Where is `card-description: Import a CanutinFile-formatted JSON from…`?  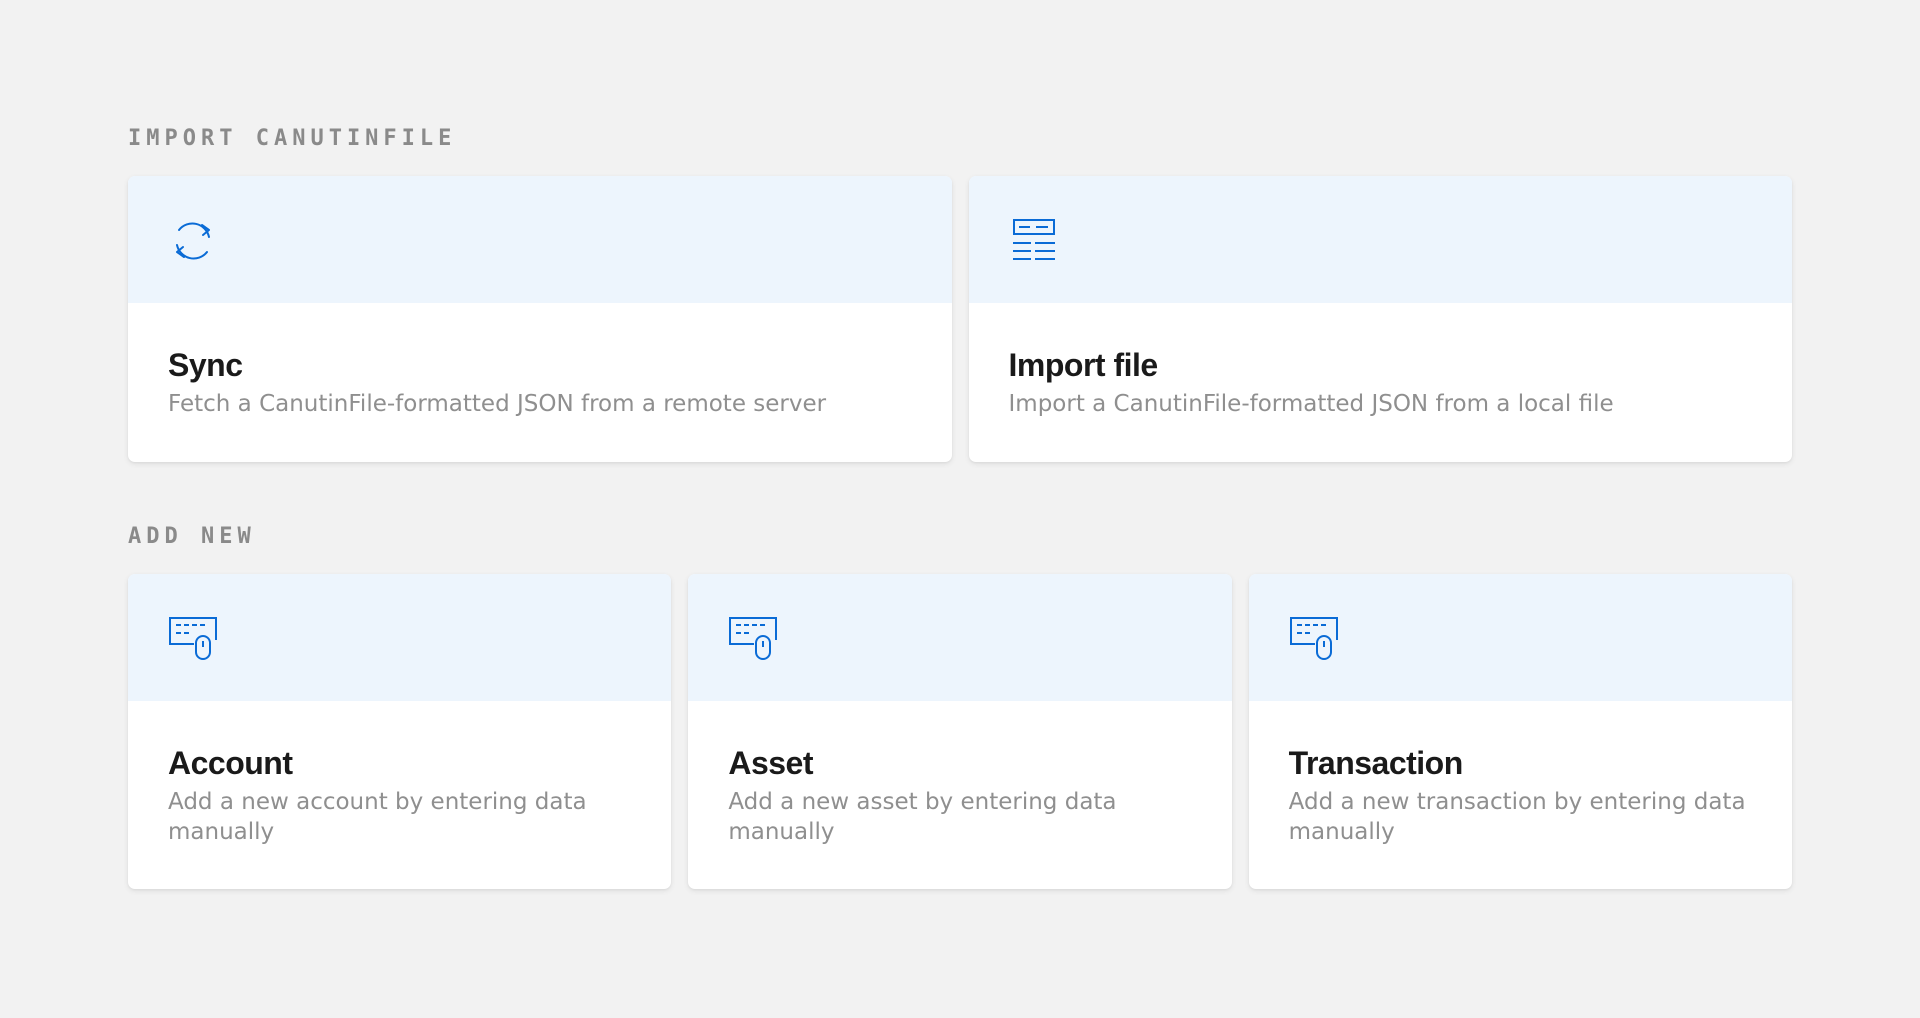 card-description: Import a CanutinFile-formatted JSON from… is located at coordinates (1311, 404).